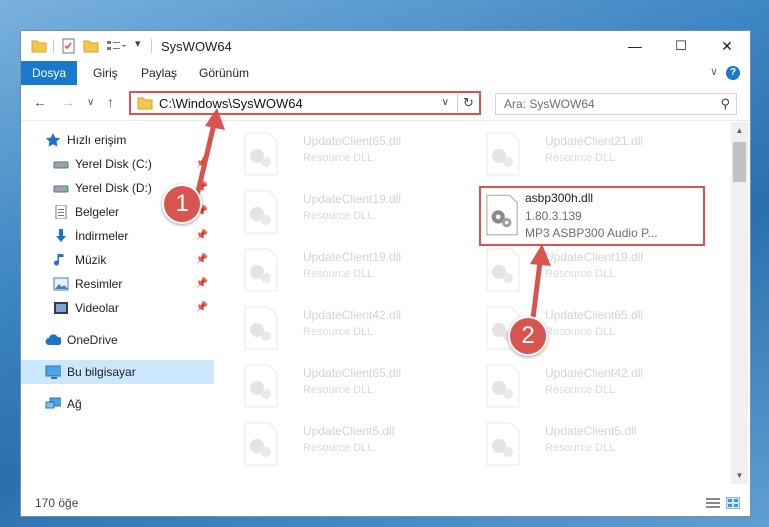 Image resolution: width=769 pixels, height=527 pixels. What do you see at coordinates (540, 255) in the screenshot?
I see `arrow-2-head` at bounding box center [540, 255].